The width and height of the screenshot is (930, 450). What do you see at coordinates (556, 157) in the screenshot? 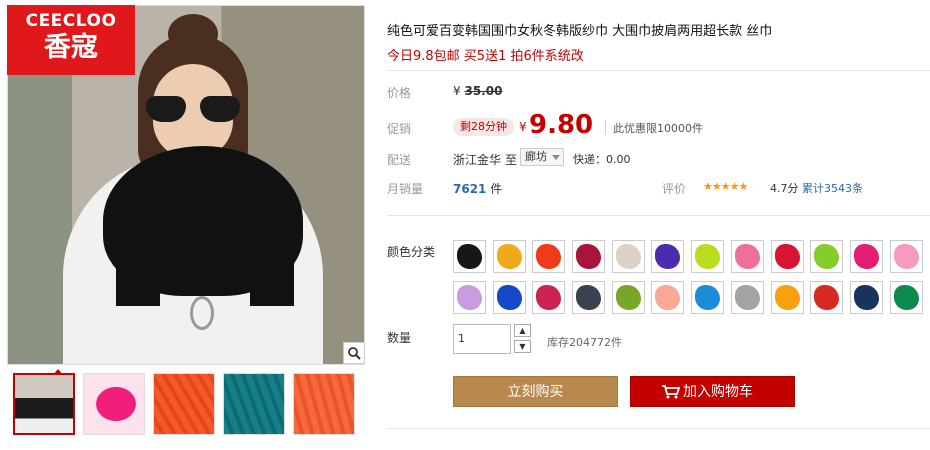
I see `chevron-down-icon` at bounding box center [556, 157].